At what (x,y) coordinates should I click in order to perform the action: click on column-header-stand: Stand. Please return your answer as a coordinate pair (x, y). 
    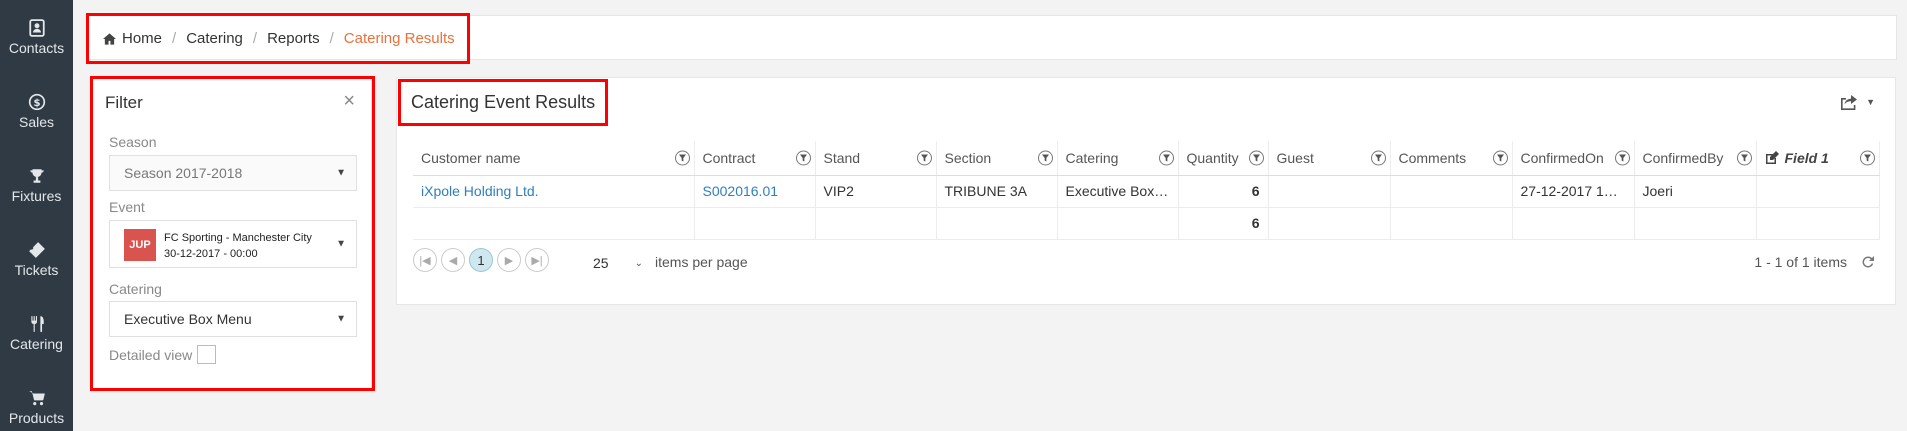
    Looking at the image, I should click on (876, 158).